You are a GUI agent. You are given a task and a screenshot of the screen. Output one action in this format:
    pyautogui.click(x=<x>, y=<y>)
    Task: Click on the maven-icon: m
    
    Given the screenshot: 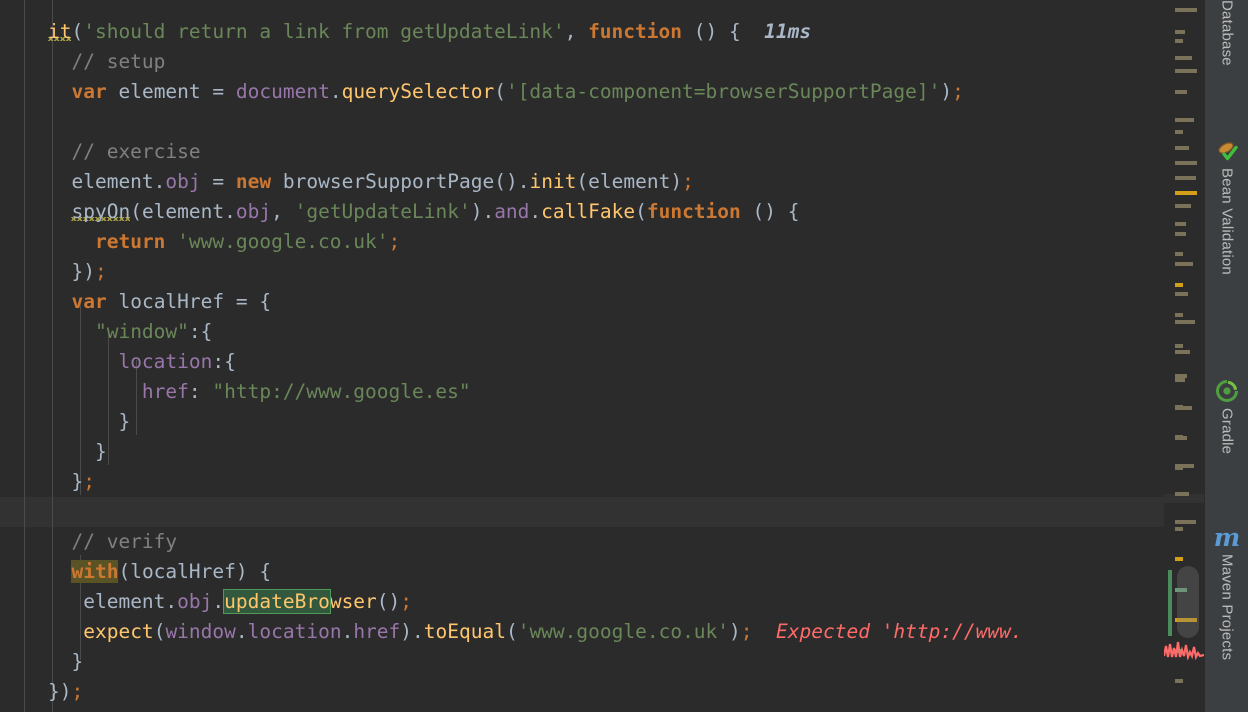 What is the action you would take?
    pyautogui.click(x=1227, y=537)
    